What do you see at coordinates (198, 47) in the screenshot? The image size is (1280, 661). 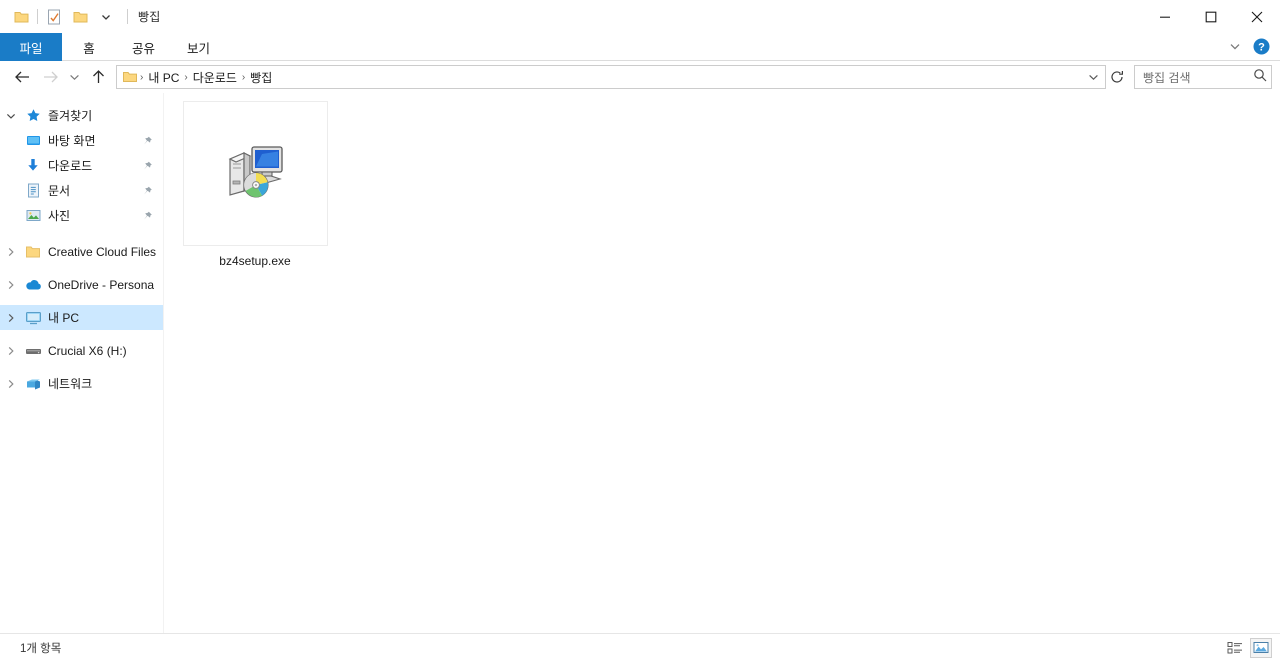 I see `tab-view: 보기` at bounding box center [198, 47].